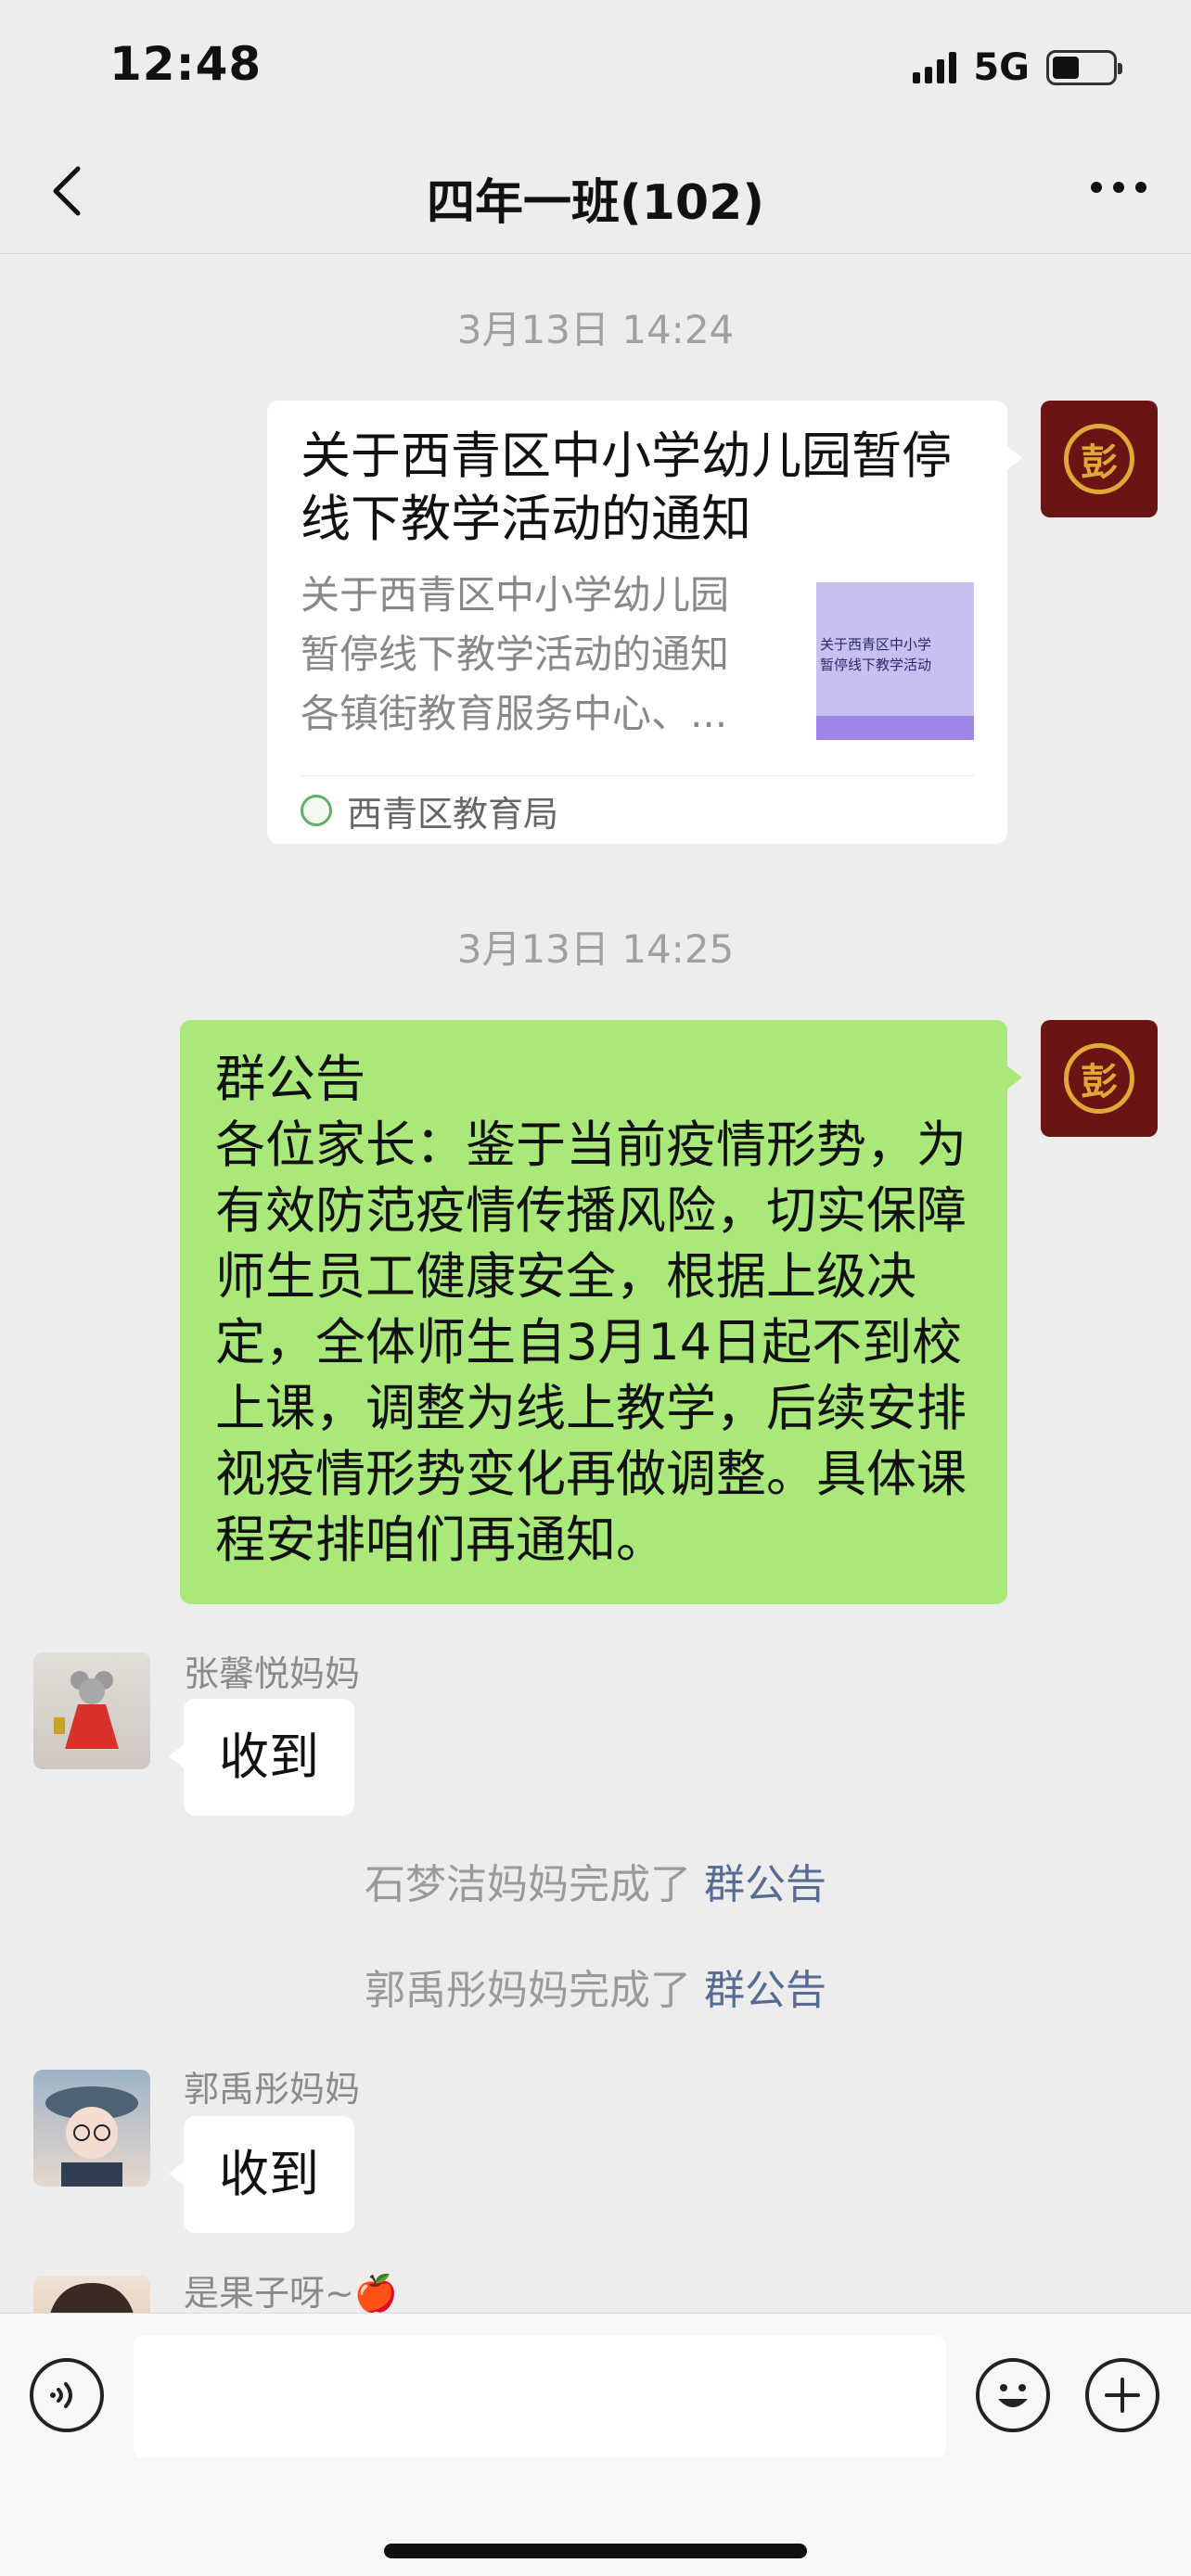  What do you see at coordinates (595, 2551) in the screenshot?
I see `home-indicator` at bounding box center [595, 2551].